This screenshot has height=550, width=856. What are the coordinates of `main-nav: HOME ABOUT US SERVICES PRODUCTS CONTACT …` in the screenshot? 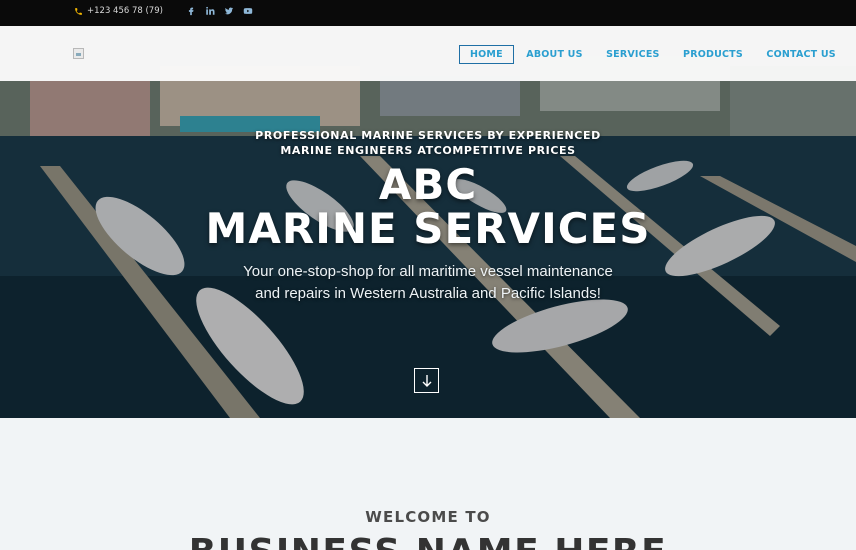 It's located at (653, 54).